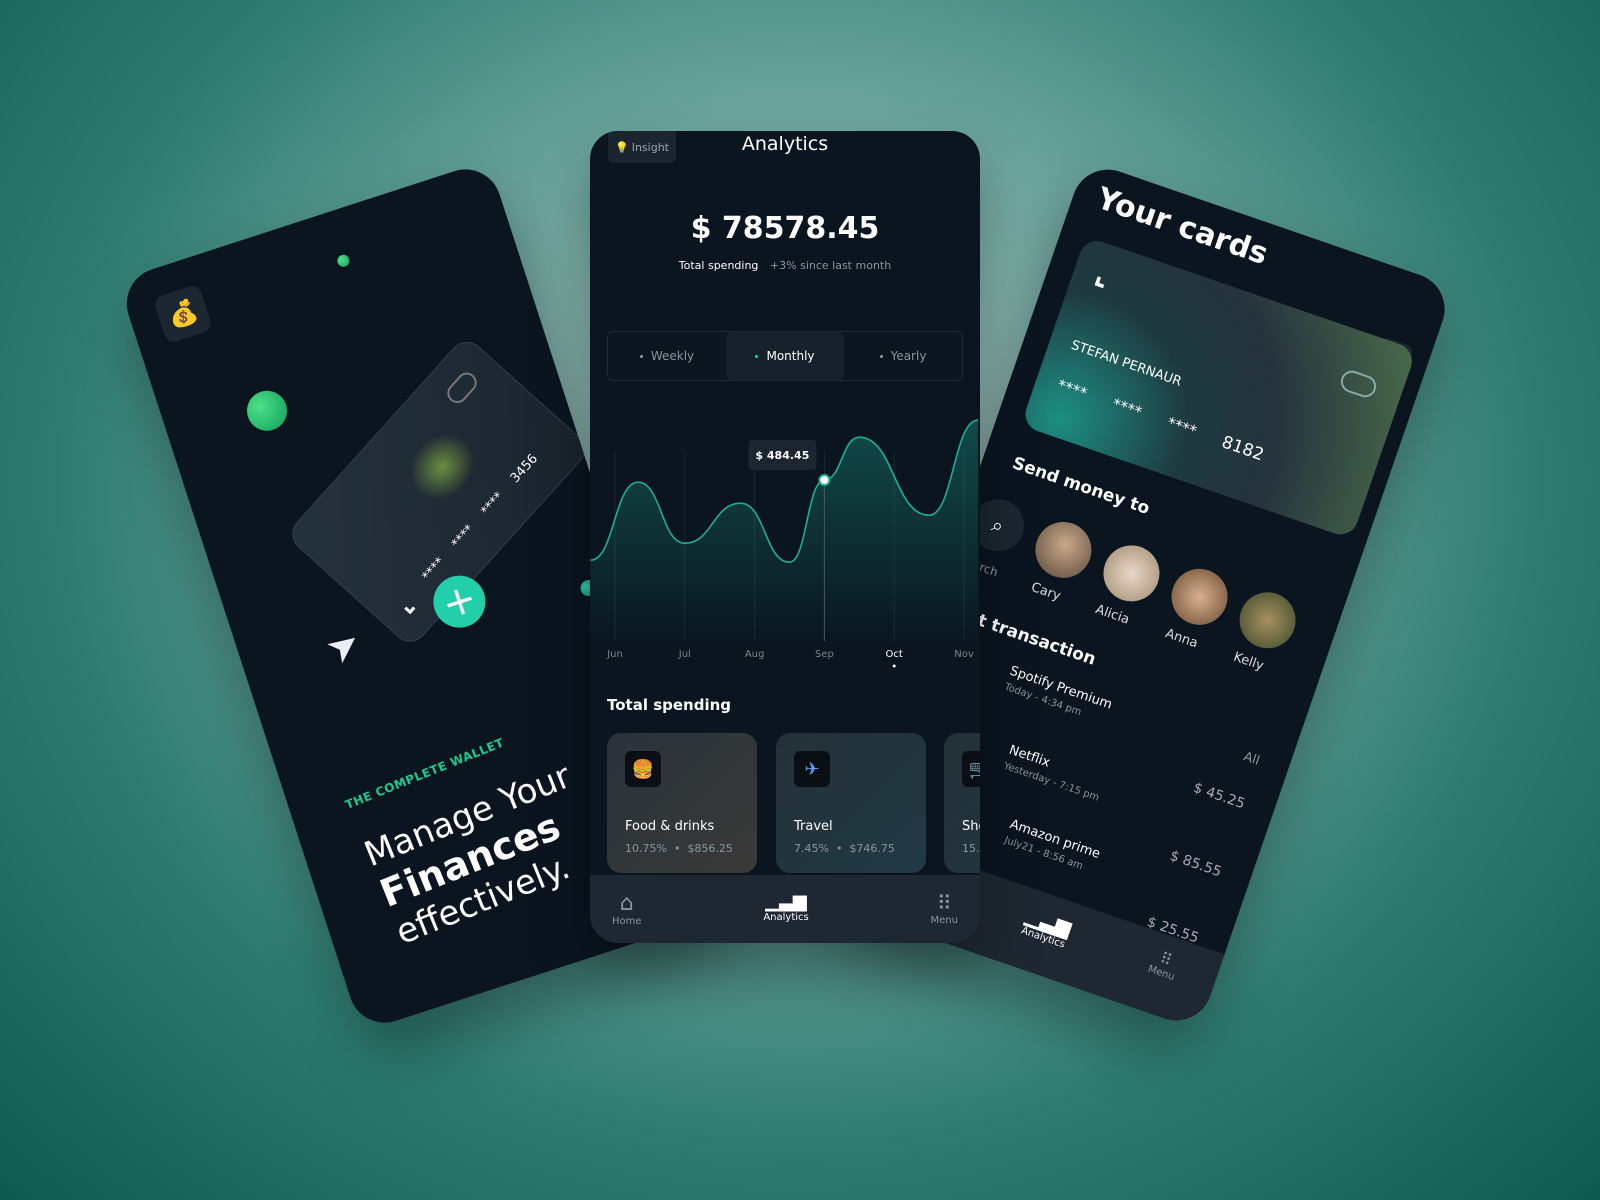 The image size is (1600, 1200). What do you see at coordinates (785, 144) in the screenshot?
I see `page-title: Analytics` at bounding box center [785, 144].